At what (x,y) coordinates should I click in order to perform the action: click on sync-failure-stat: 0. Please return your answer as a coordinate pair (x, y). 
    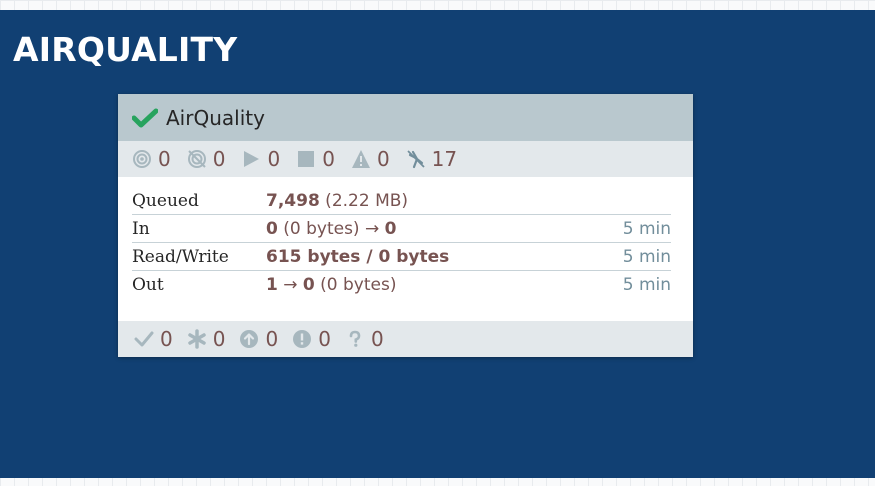
    Looking at the image, I should click on (311, 339).